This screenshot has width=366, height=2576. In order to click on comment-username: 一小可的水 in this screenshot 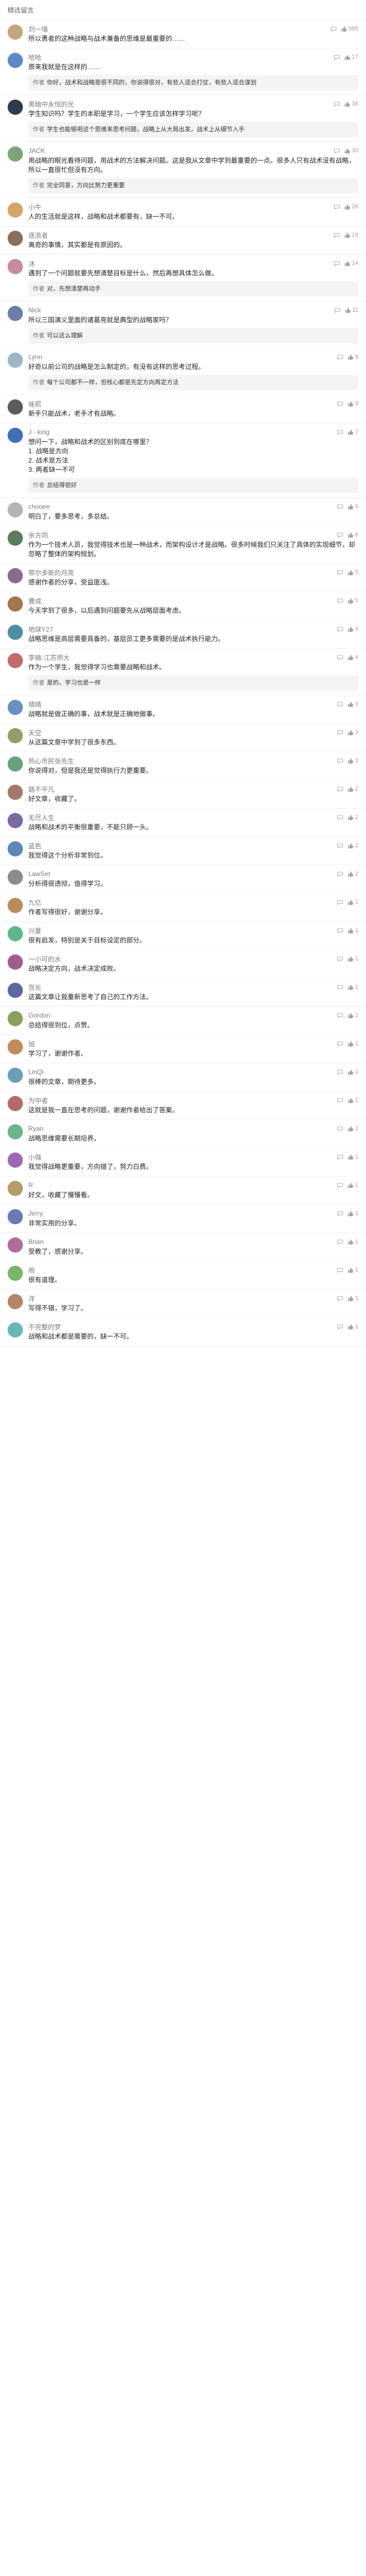, I will do `click(44, 959)`.